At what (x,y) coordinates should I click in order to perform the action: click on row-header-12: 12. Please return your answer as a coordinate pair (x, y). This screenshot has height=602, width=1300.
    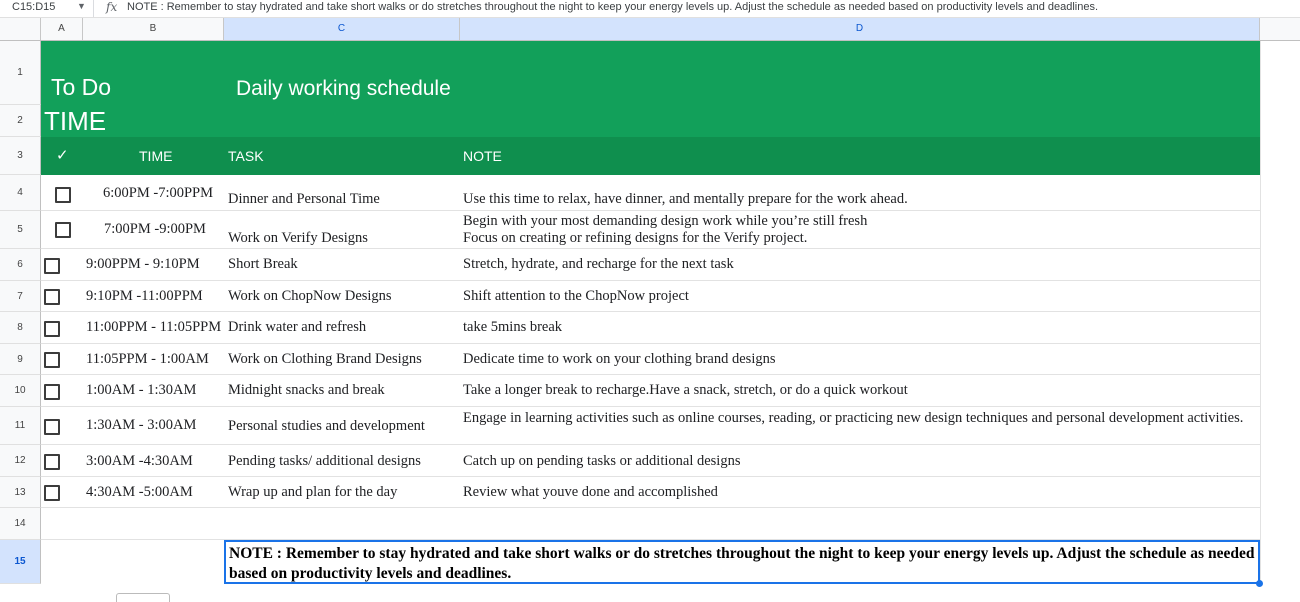
    Looking at the image, I should click on (20, 461).